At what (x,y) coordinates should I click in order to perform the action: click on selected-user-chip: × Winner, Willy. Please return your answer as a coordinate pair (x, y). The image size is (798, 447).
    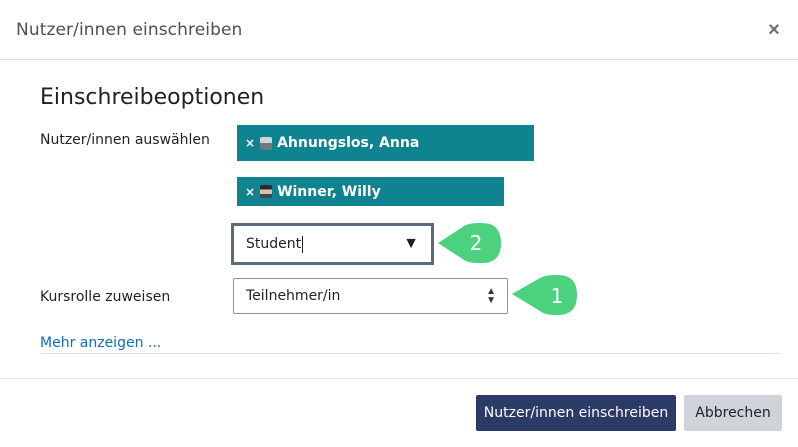
    Looking at the image, I should click on (370, 191).